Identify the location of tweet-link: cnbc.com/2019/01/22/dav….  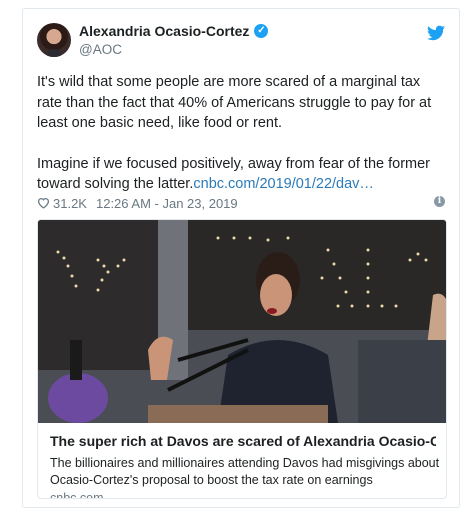
(283, 184).